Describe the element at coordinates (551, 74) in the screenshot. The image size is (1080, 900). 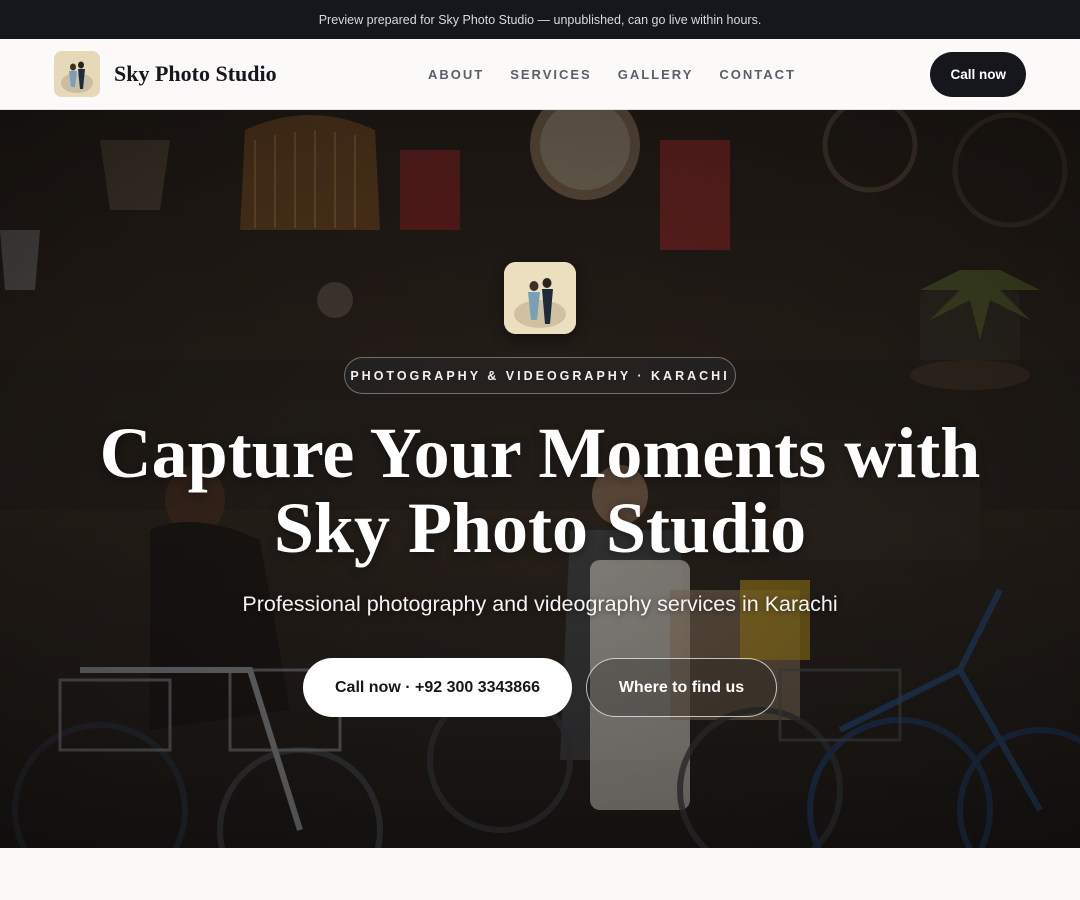
I see `nav-services: SERVICES` at that location.